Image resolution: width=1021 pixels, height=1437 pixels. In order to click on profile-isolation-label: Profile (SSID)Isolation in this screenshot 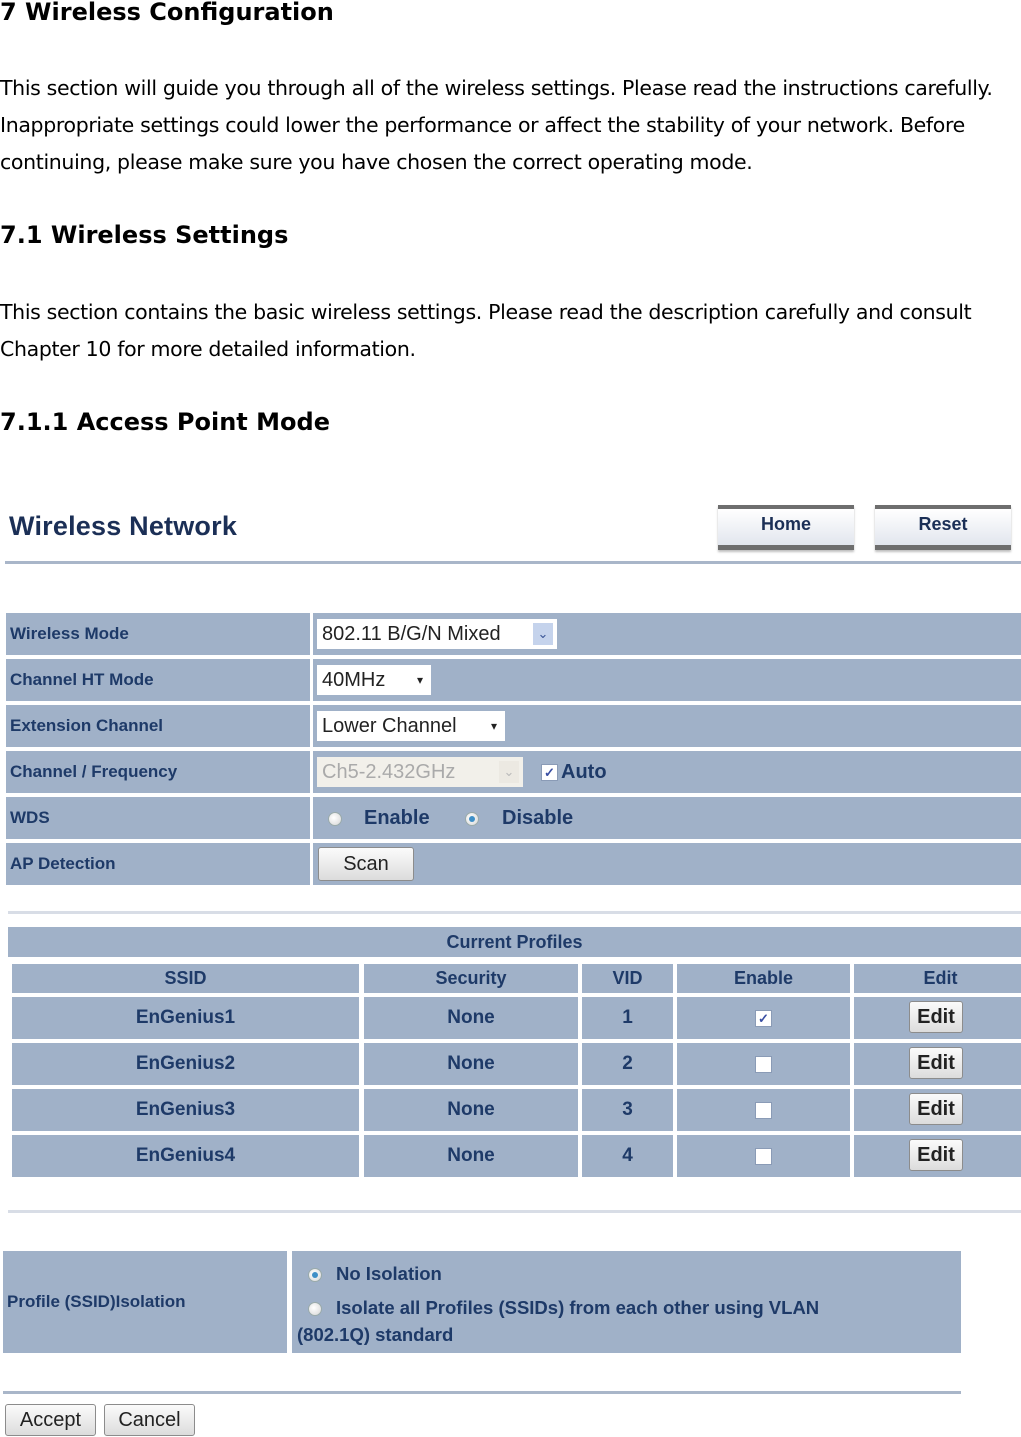, I will do `click(145, 1302)`.